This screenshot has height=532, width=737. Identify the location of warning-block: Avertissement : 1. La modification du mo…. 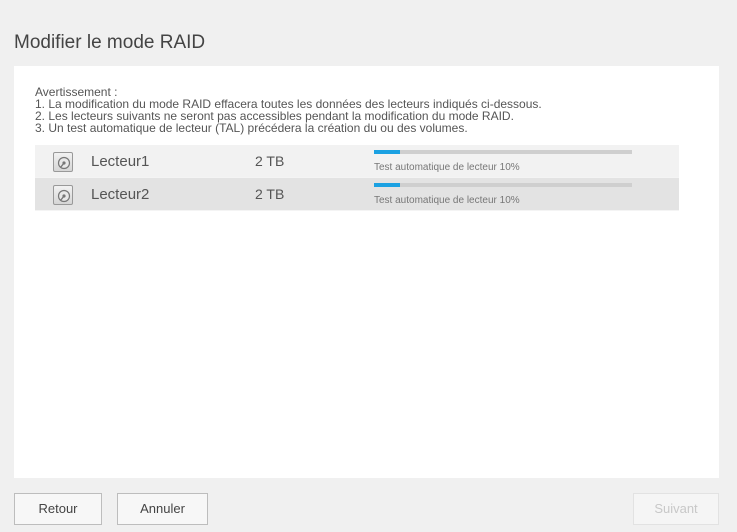
(288, 110).